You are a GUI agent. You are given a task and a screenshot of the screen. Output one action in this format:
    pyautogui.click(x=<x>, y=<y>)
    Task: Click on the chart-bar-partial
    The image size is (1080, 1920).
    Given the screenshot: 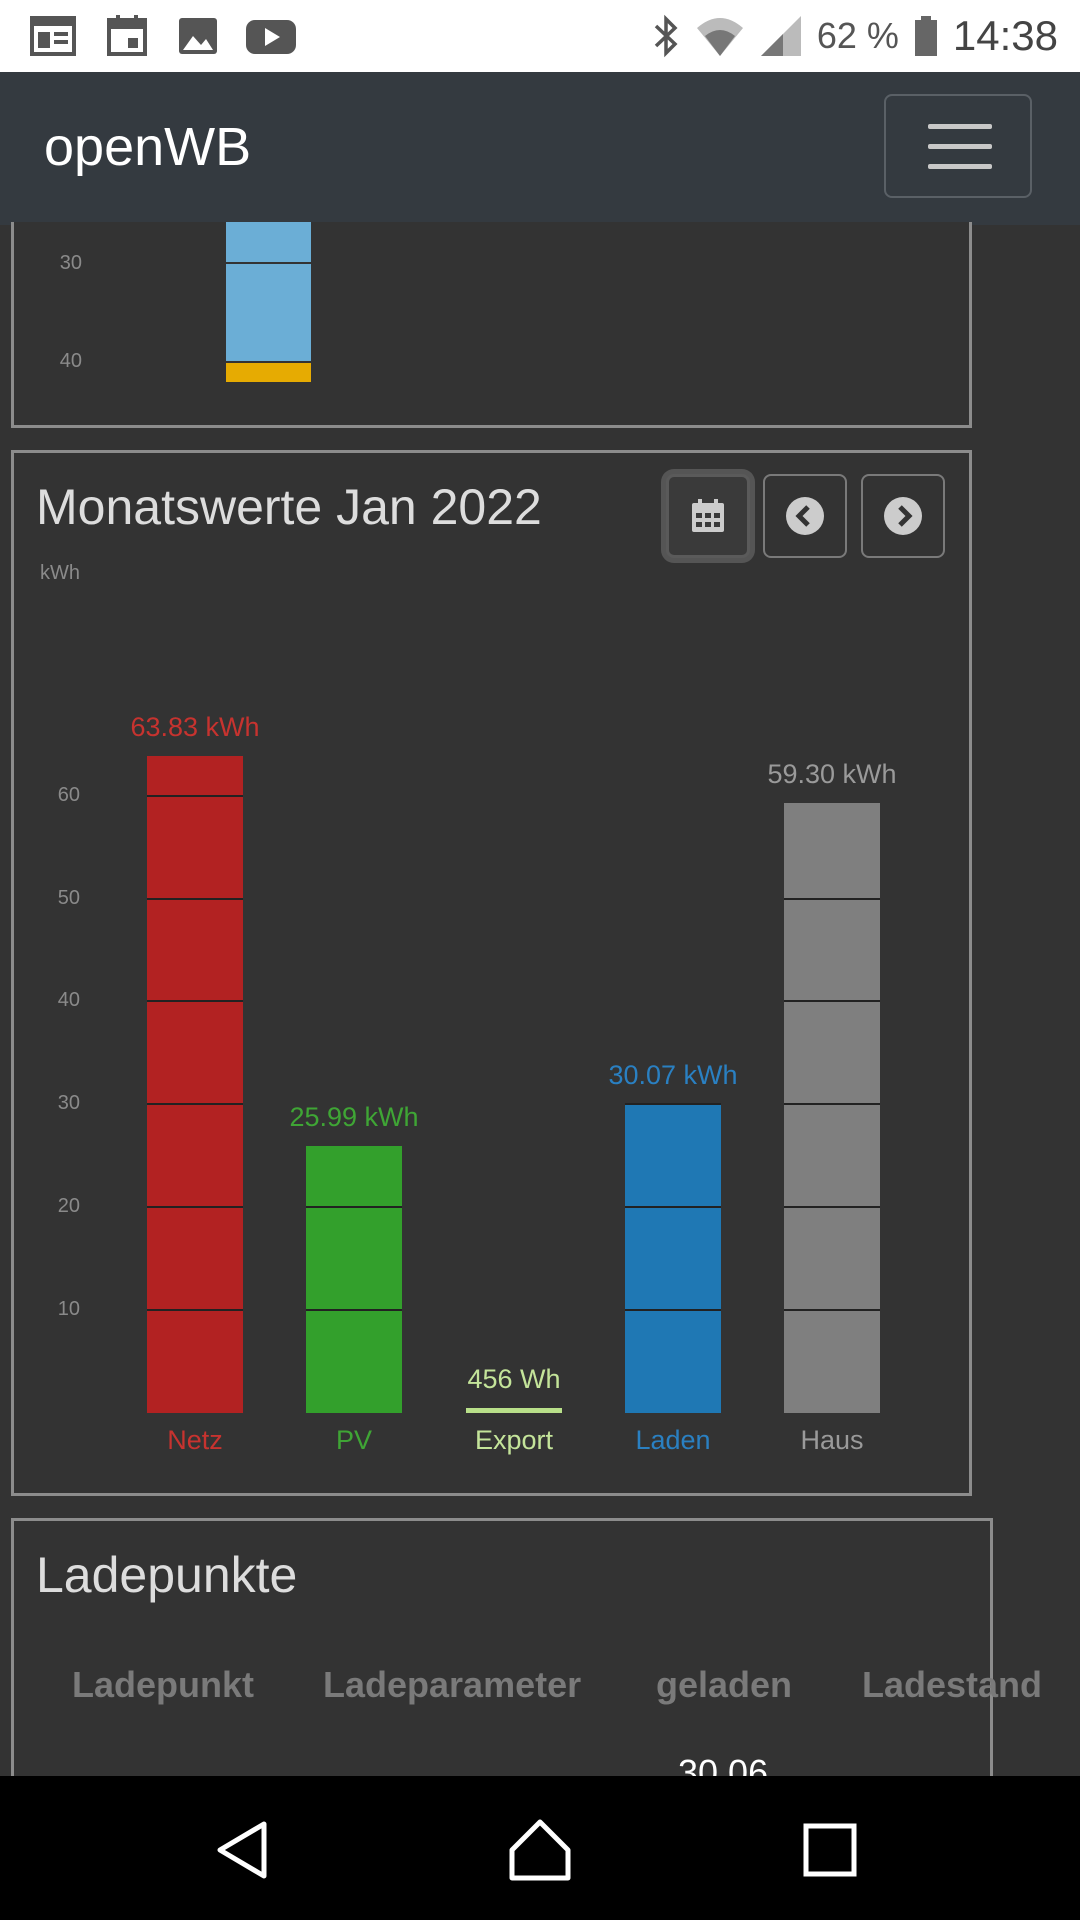 What is the action you would take?
    pyautogui.click(x=268, y=292)
    